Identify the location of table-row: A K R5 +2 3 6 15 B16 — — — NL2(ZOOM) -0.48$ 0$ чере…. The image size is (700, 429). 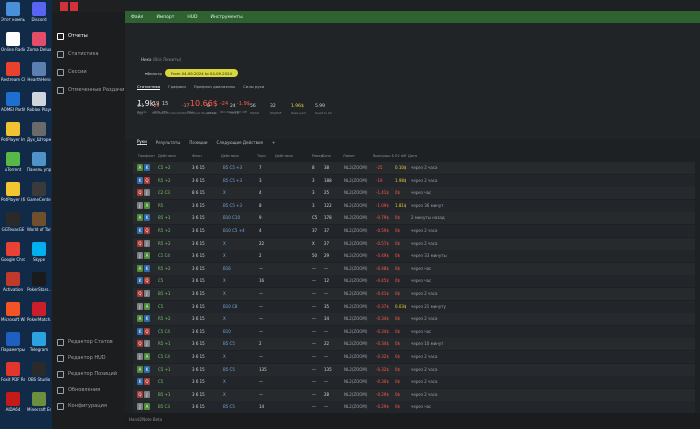
(414, 268).